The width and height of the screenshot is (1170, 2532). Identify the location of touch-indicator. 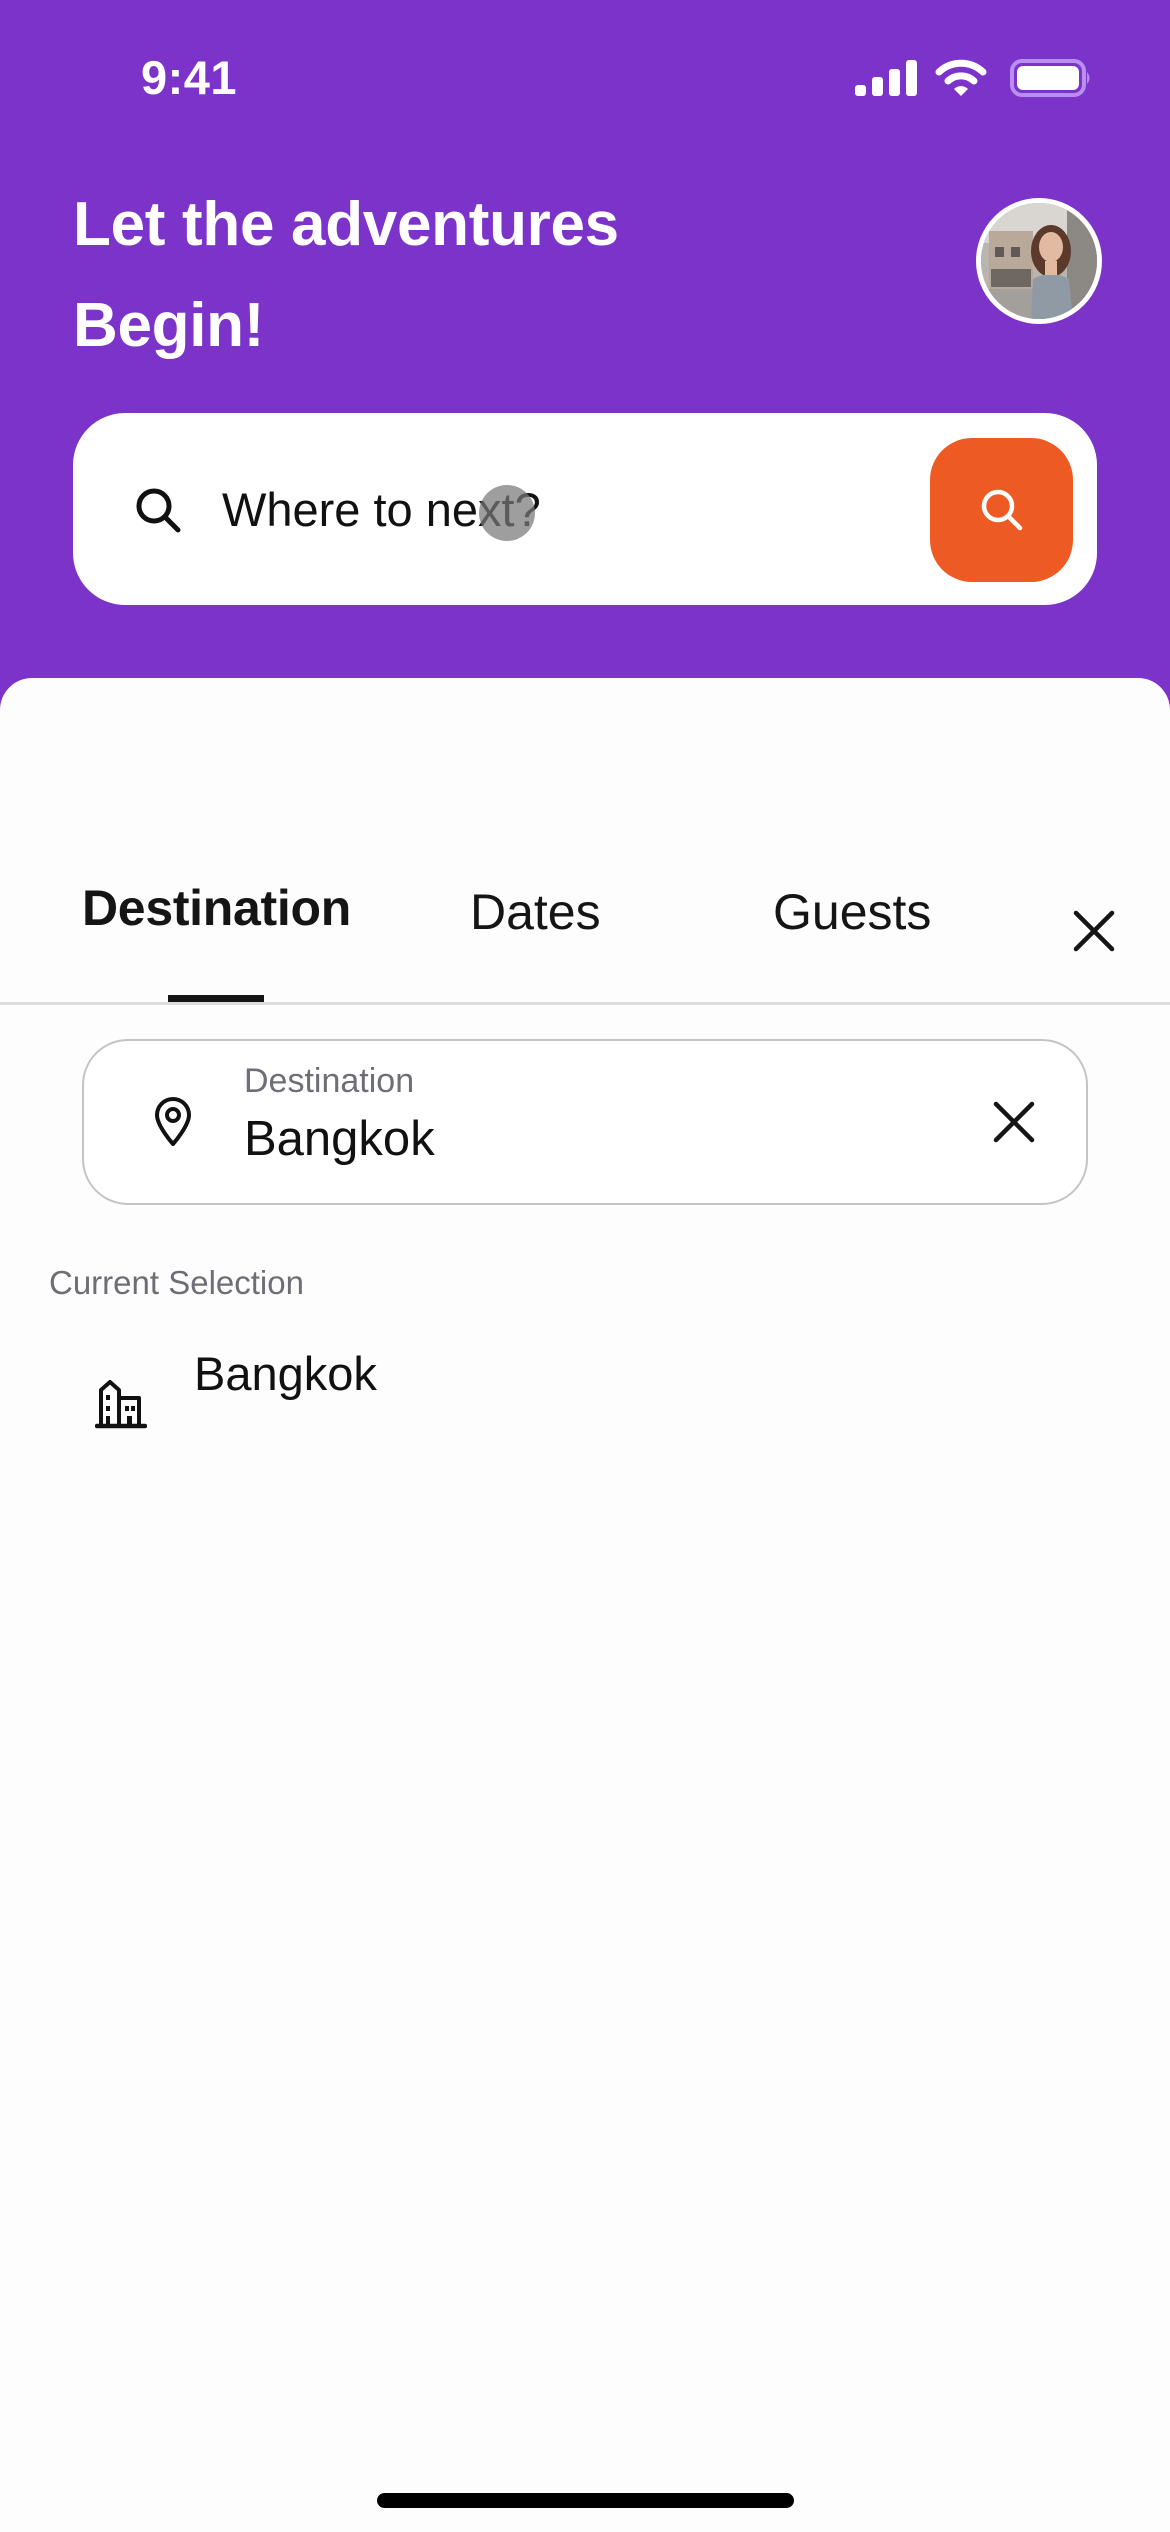
(507, 513).